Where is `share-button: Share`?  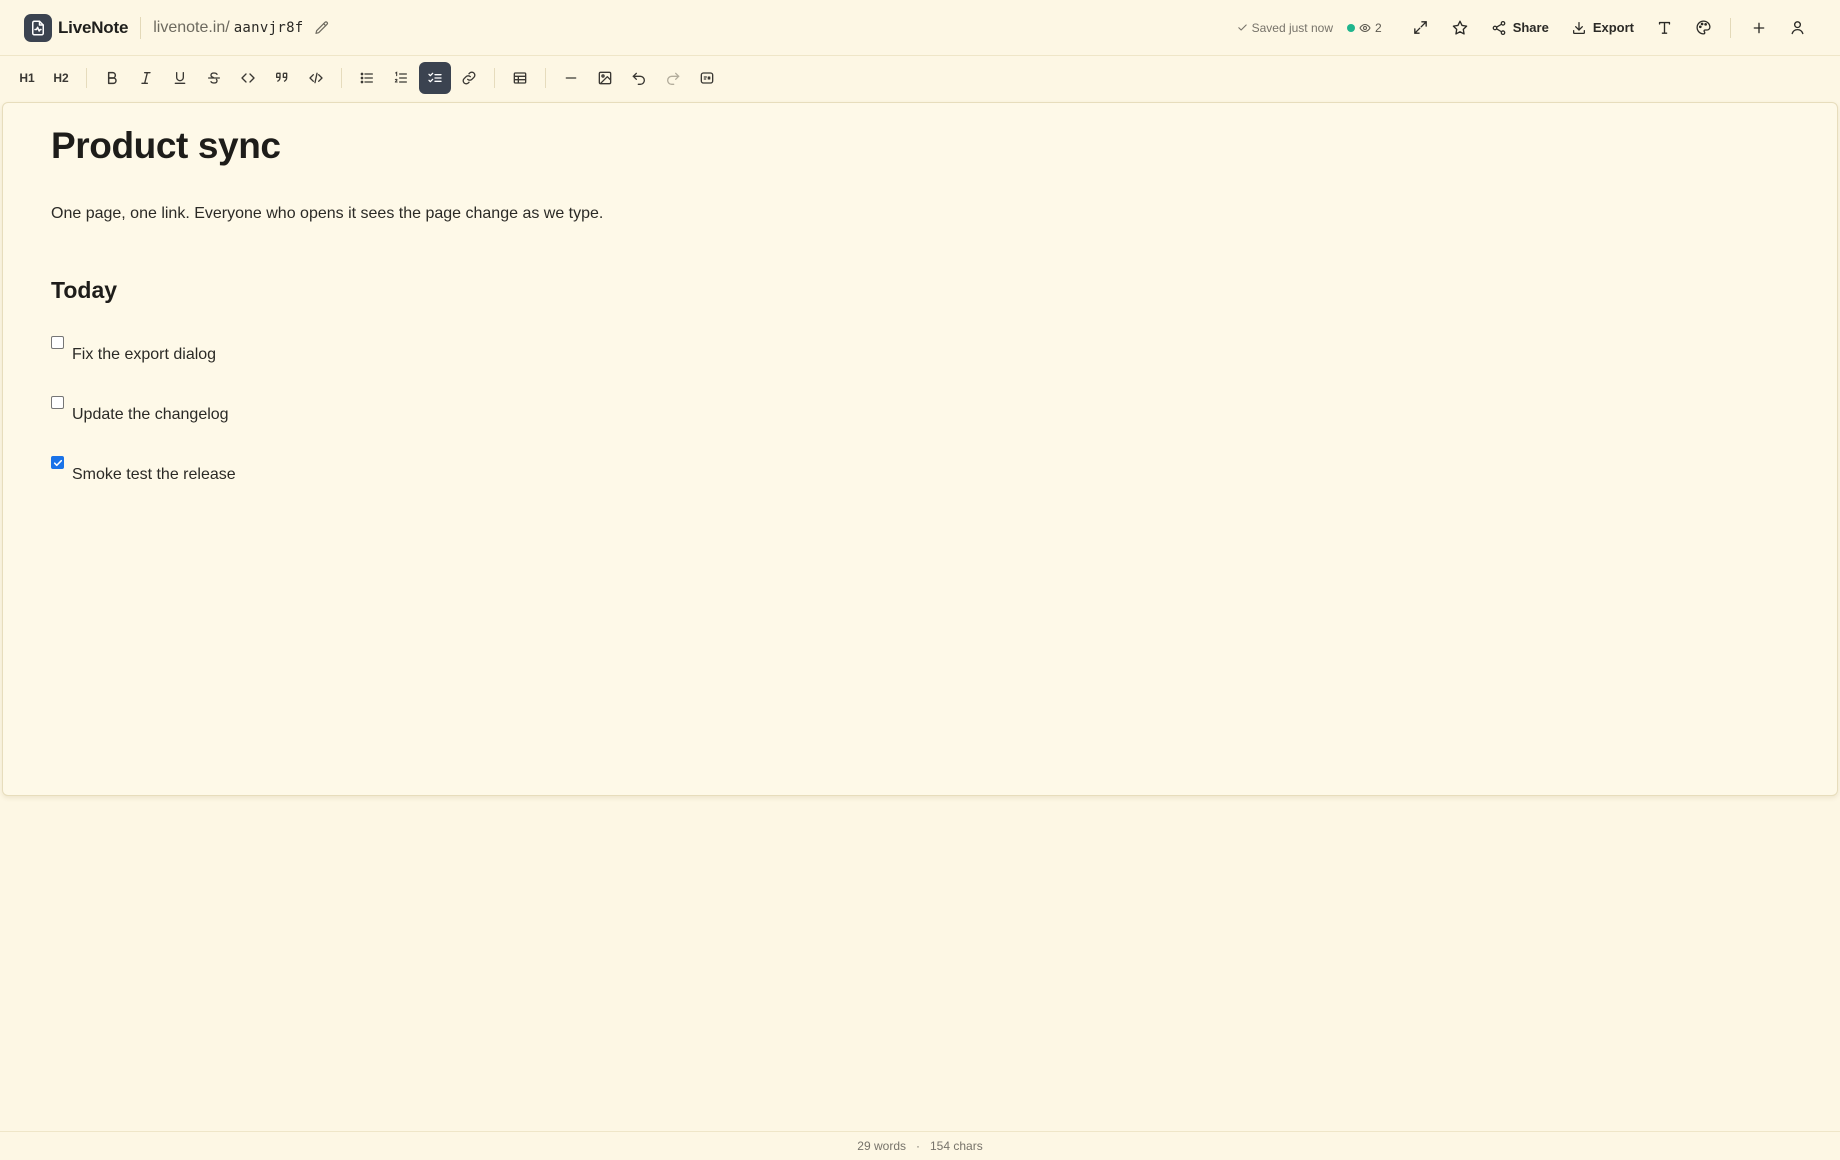 share-button: Share is located at coordinates (1520, 28).